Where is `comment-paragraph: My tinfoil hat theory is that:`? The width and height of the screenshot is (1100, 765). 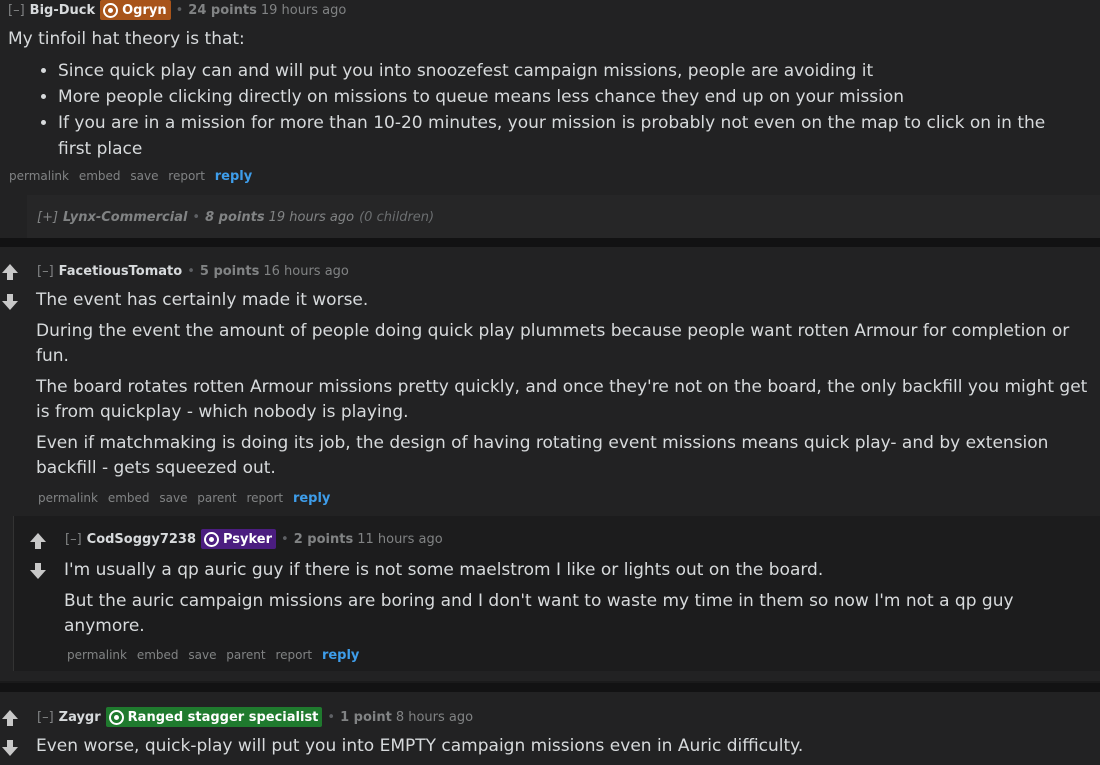
comment-paragraph: My tinfoil hat theory is that: is located at coordinates (126, 39).